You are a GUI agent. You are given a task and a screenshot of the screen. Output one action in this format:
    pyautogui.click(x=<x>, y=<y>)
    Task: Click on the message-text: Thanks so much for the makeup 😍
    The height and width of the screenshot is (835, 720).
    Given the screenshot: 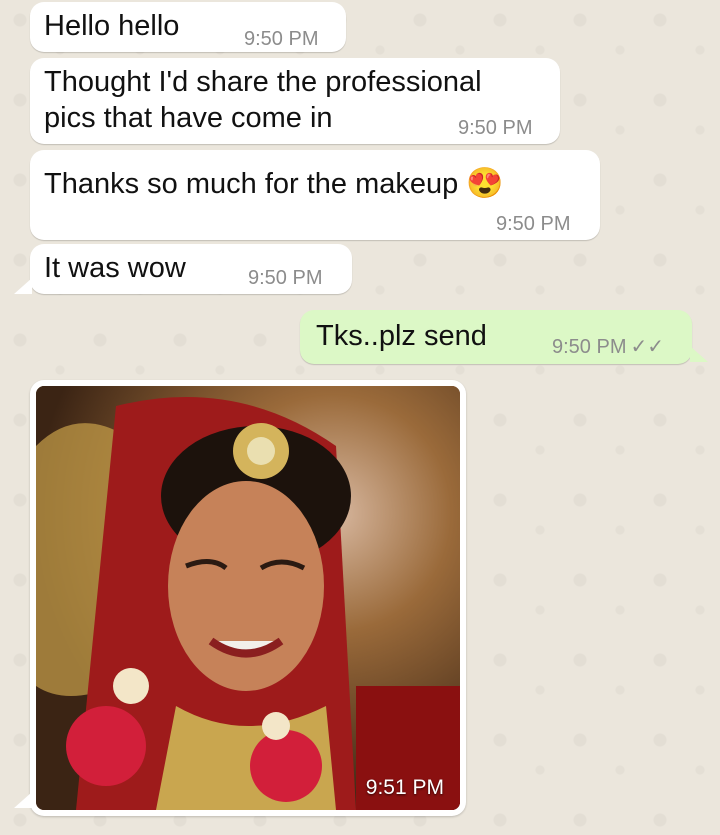 What is the action you would take?
    pyautogui.click(x=274, y=184)
    